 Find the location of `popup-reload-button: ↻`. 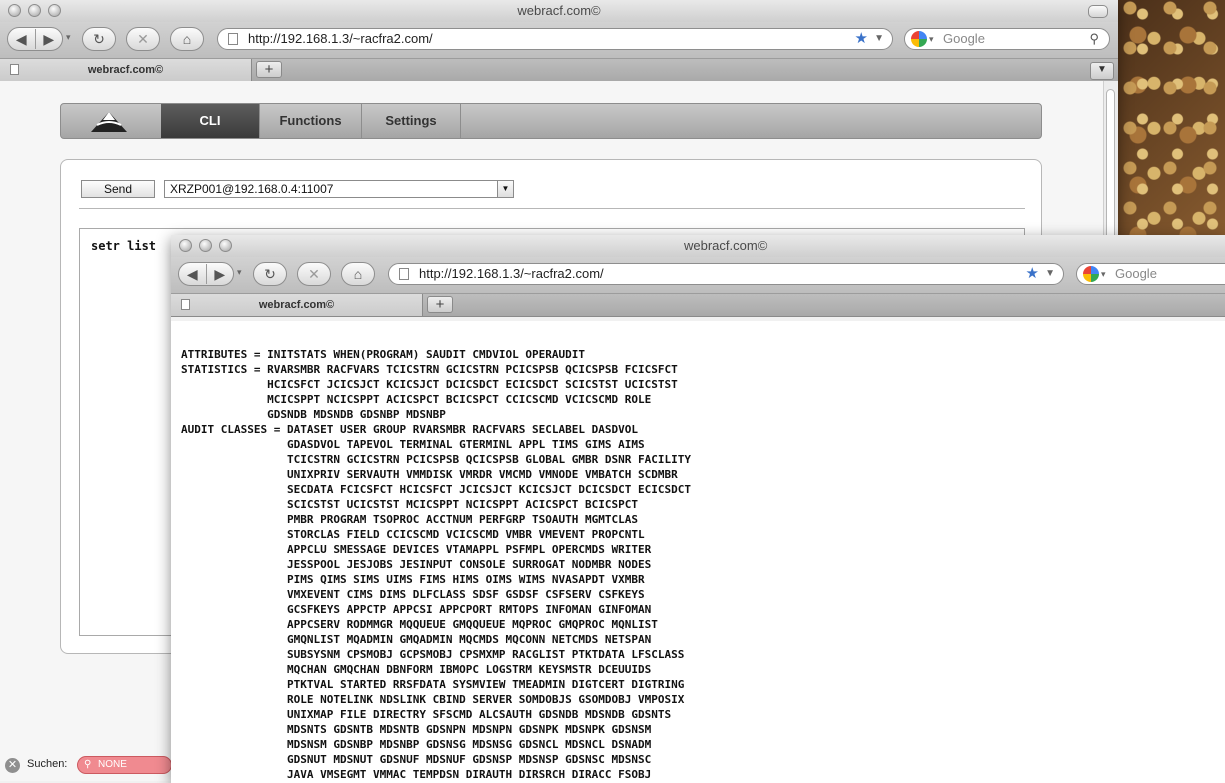

popup-reload-button: ↻ is located at coordinates (270, 274).